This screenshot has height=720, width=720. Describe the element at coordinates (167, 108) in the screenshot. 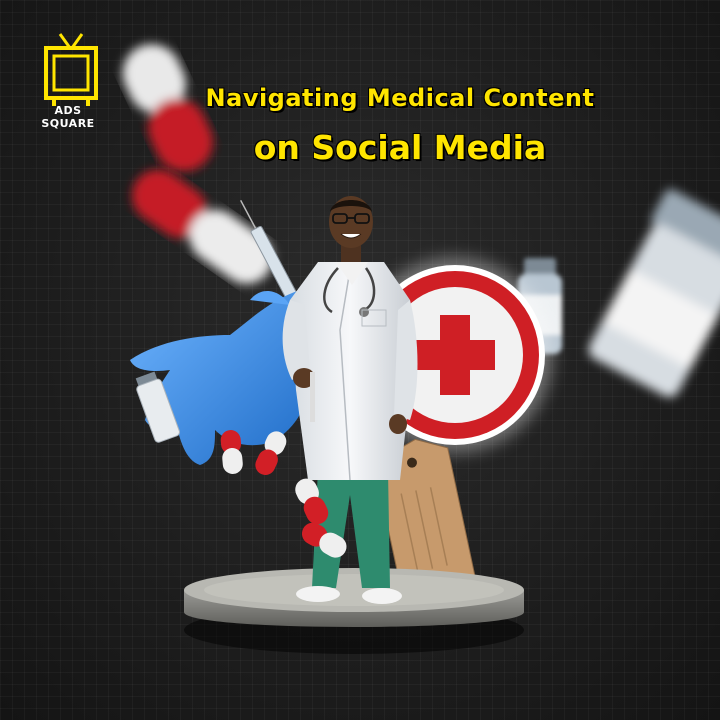

I see `blurred-capsule-top` at that location.